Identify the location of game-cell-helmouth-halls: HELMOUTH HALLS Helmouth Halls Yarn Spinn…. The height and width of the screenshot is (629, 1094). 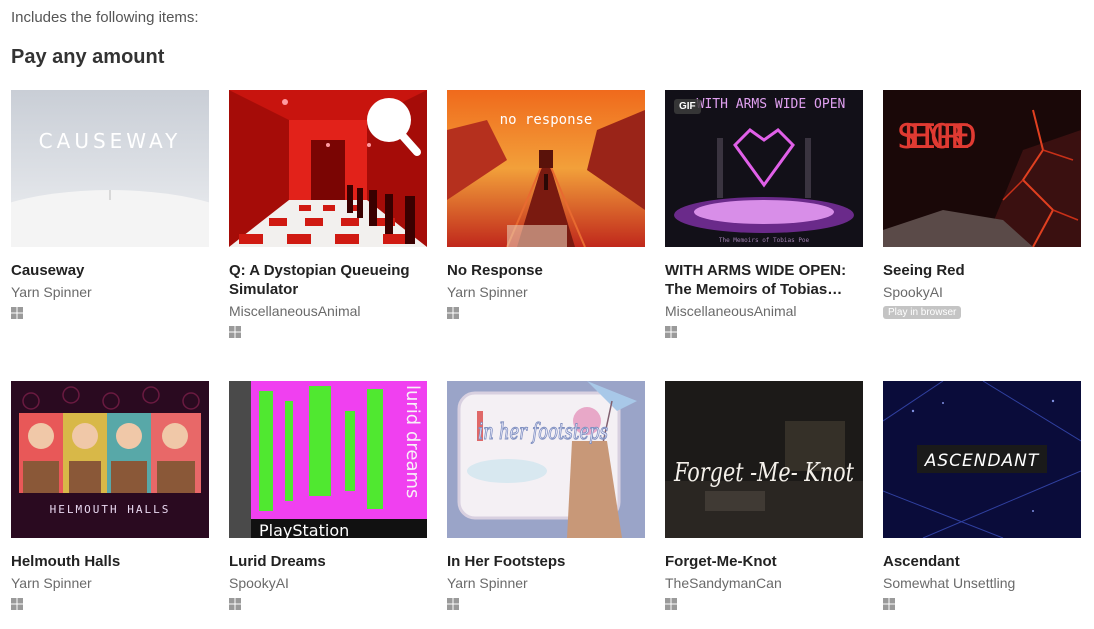
(110, 495).